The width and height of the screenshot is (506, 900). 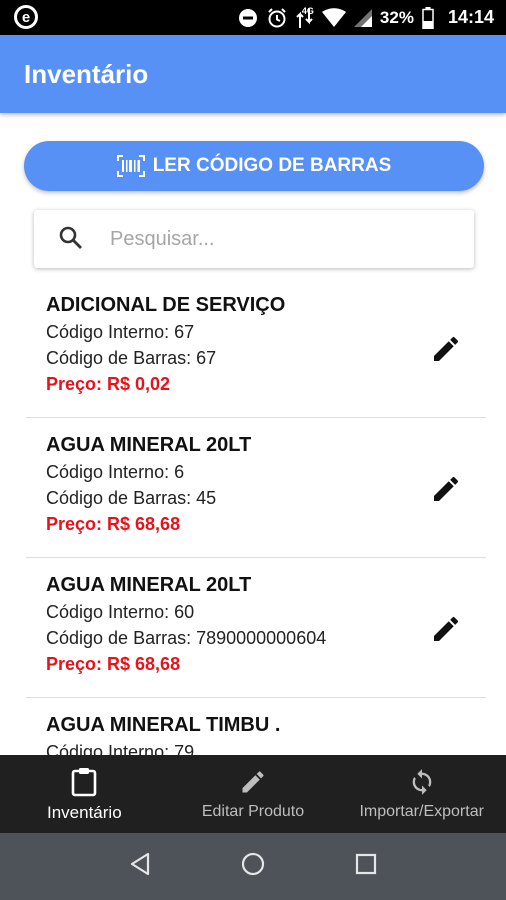 What do you see at coordinates (366, 866) in the screenshot?
I see `recents-icon` at bounding box center [366, 866].